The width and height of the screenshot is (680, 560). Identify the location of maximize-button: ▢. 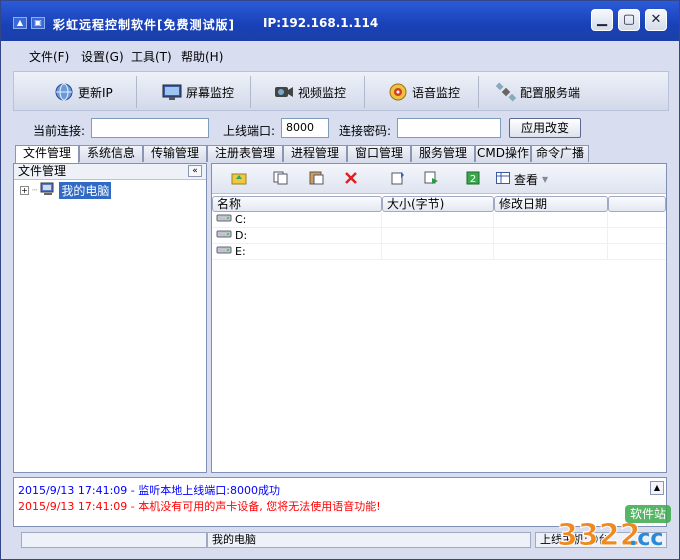
(629, 20).